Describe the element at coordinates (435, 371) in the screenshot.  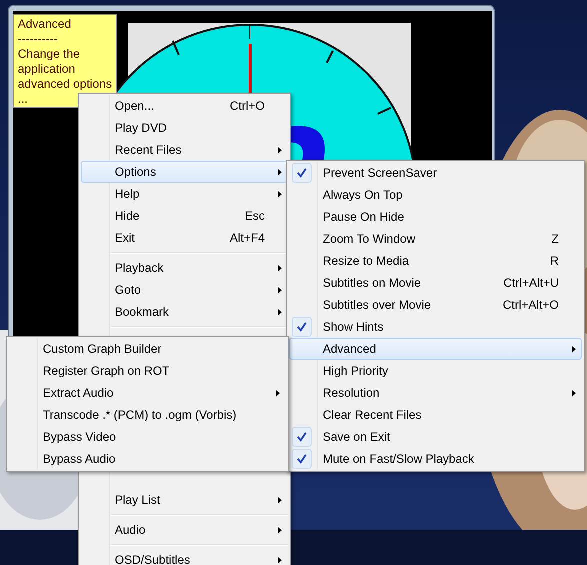
I see `menu-item: High Priority` at that location.